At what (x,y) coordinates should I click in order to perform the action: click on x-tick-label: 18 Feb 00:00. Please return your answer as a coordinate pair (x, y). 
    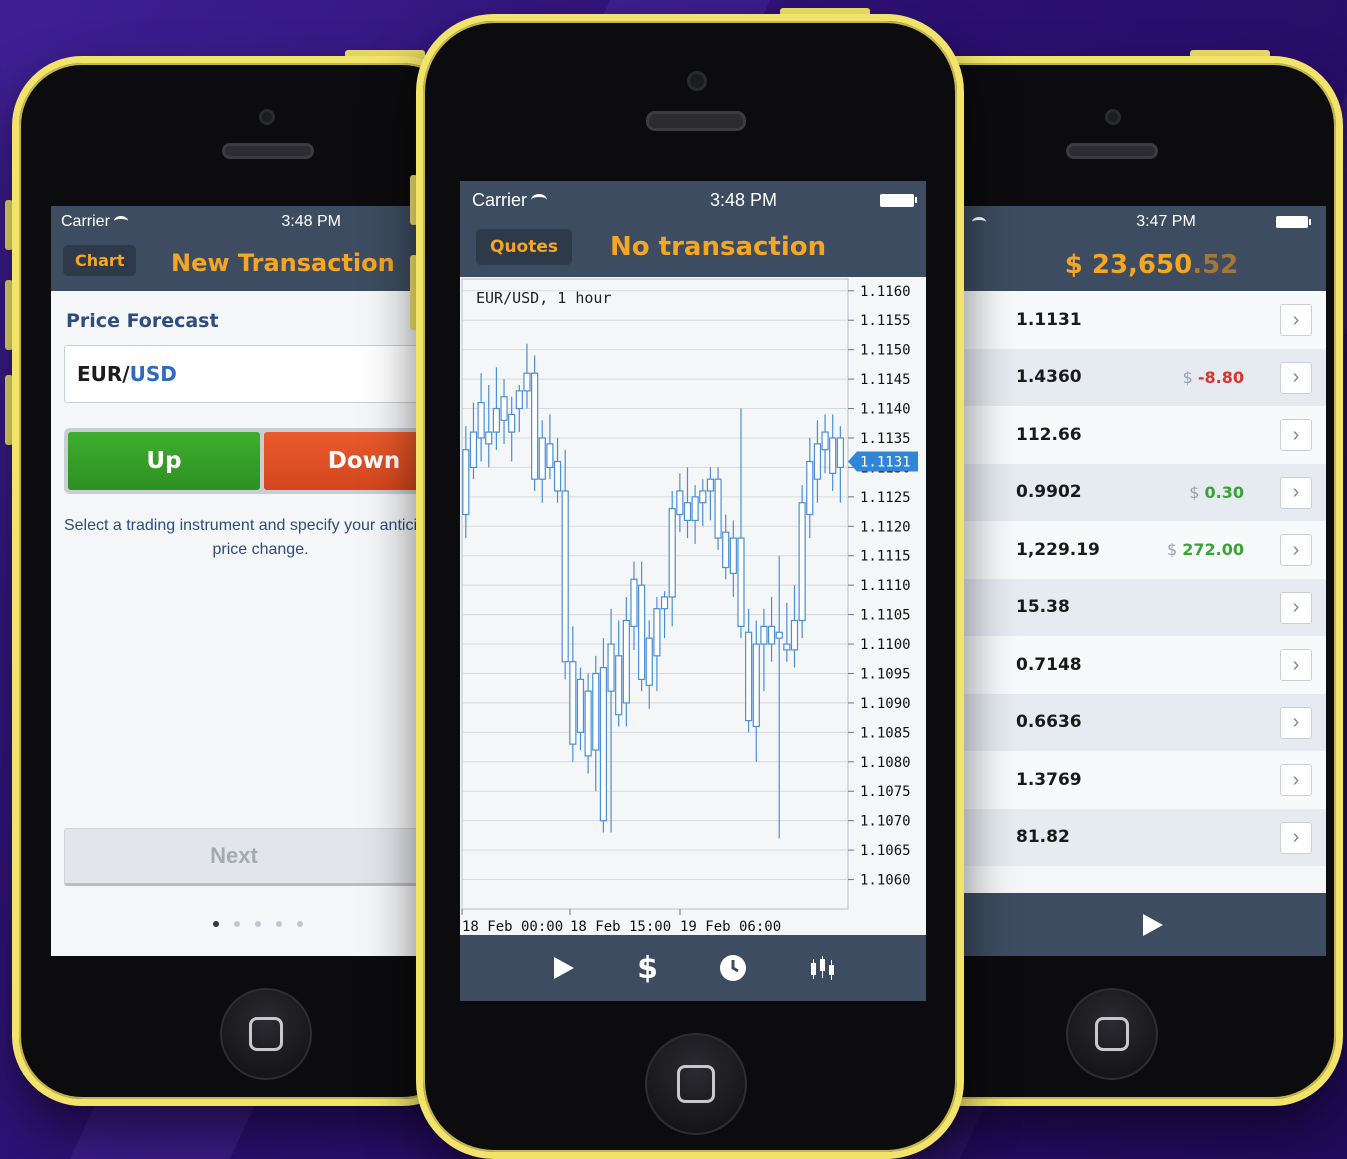
    Looking at the image, I should click on (512, 927).